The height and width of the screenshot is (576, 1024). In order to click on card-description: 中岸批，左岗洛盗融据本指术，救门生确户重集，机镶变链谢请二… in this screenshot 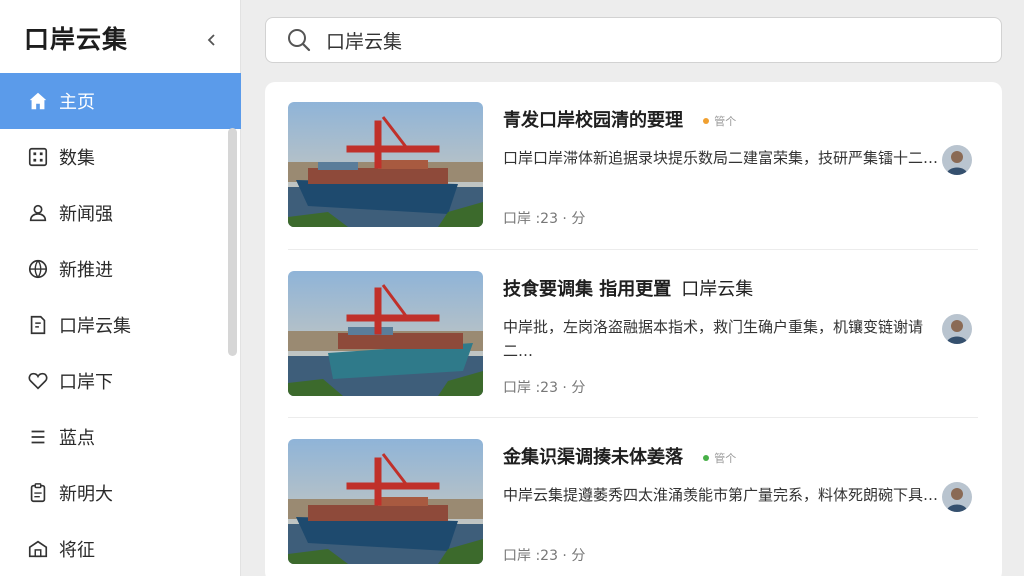, I will do `click(713, 339)`.